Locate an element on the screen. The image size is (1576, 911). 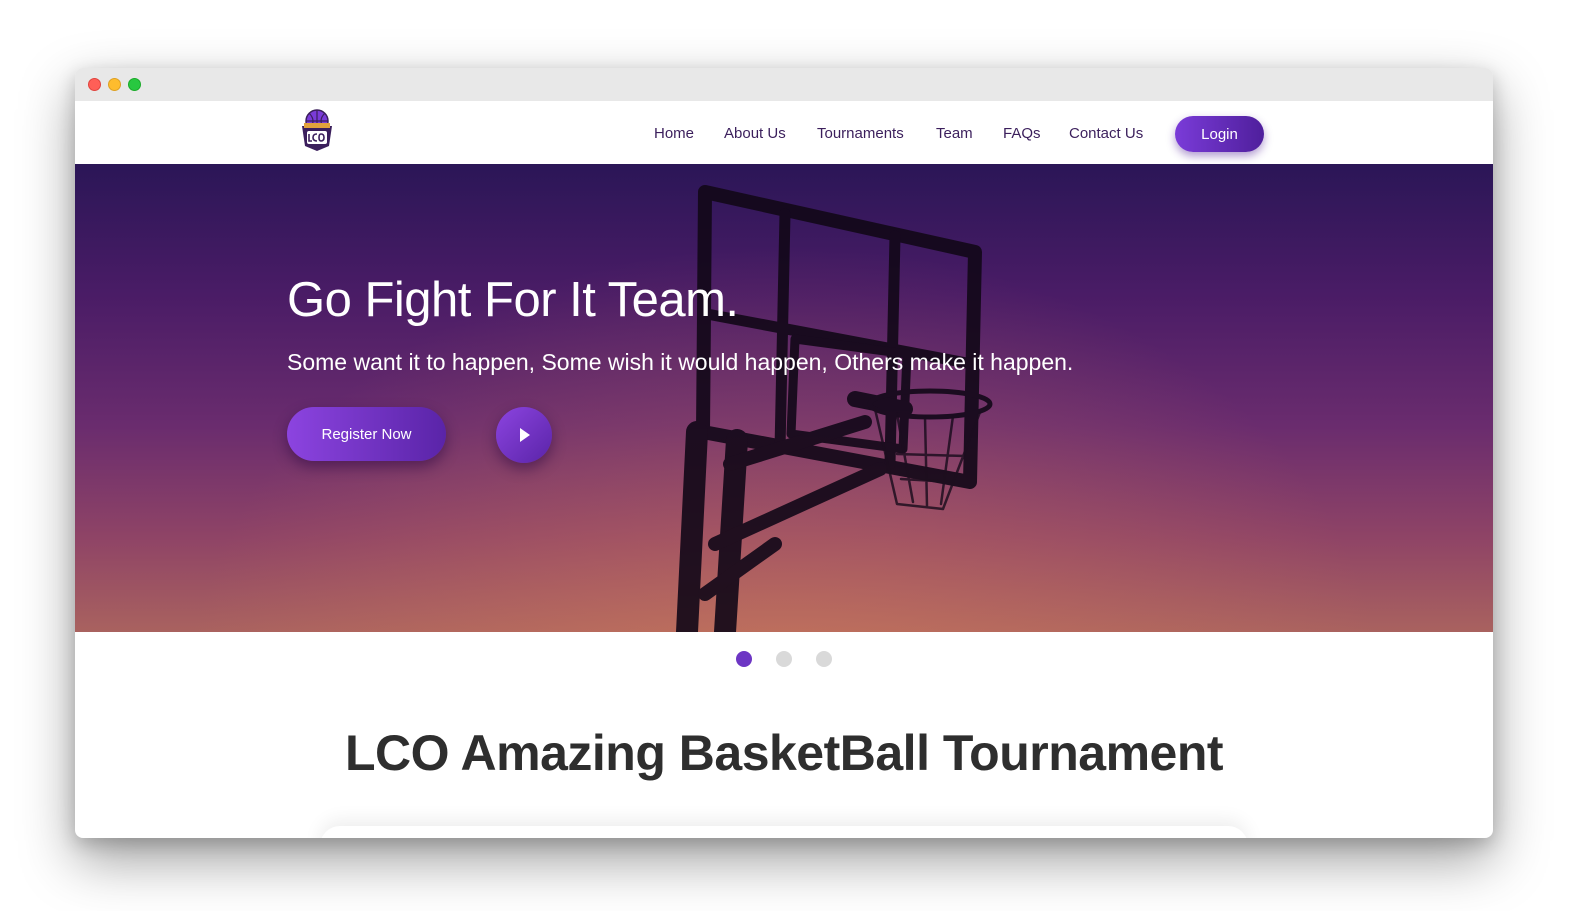
nav-link-tournaments: Tournaments is located at coordinates (860, 134).